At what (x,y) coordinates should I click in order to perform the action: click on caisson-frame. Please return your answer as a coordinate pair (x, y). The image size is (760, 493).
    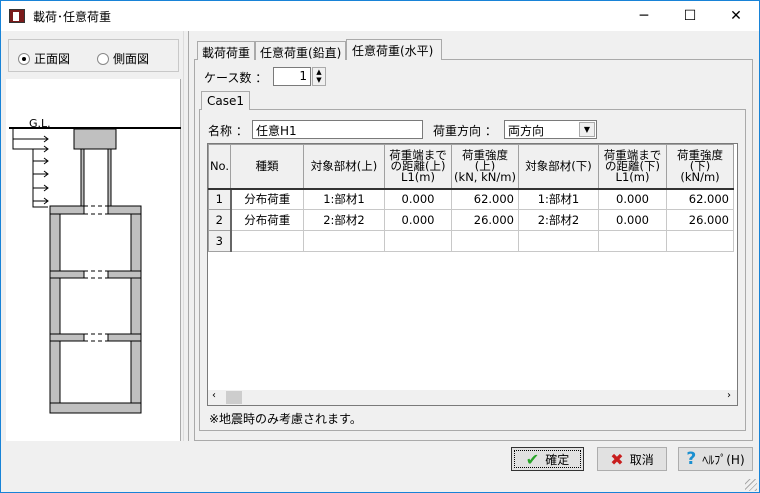
    Looking at the image, I should click on (95, 309).